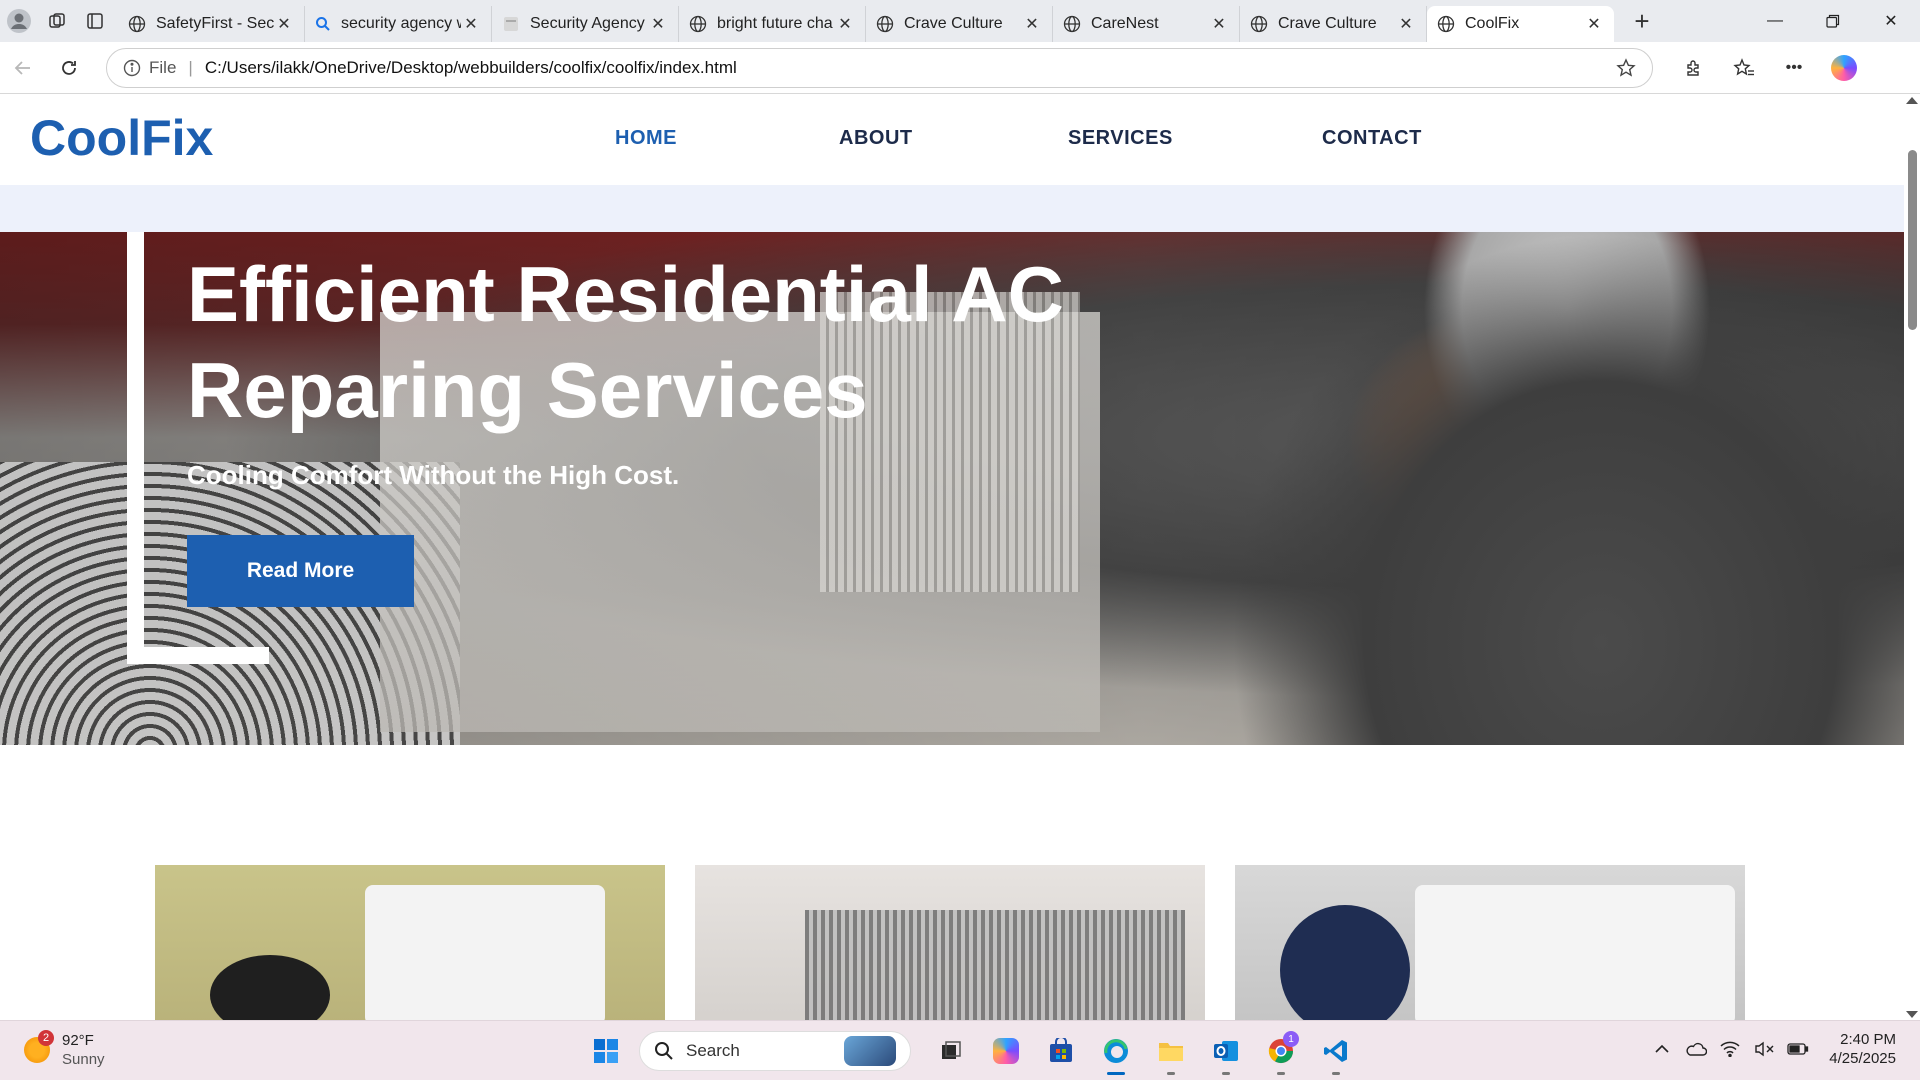  What do you see at coordinates (46, 1038) in the screenshot?
I see `notification-badge: 2` at bounding box center [46, 1038].